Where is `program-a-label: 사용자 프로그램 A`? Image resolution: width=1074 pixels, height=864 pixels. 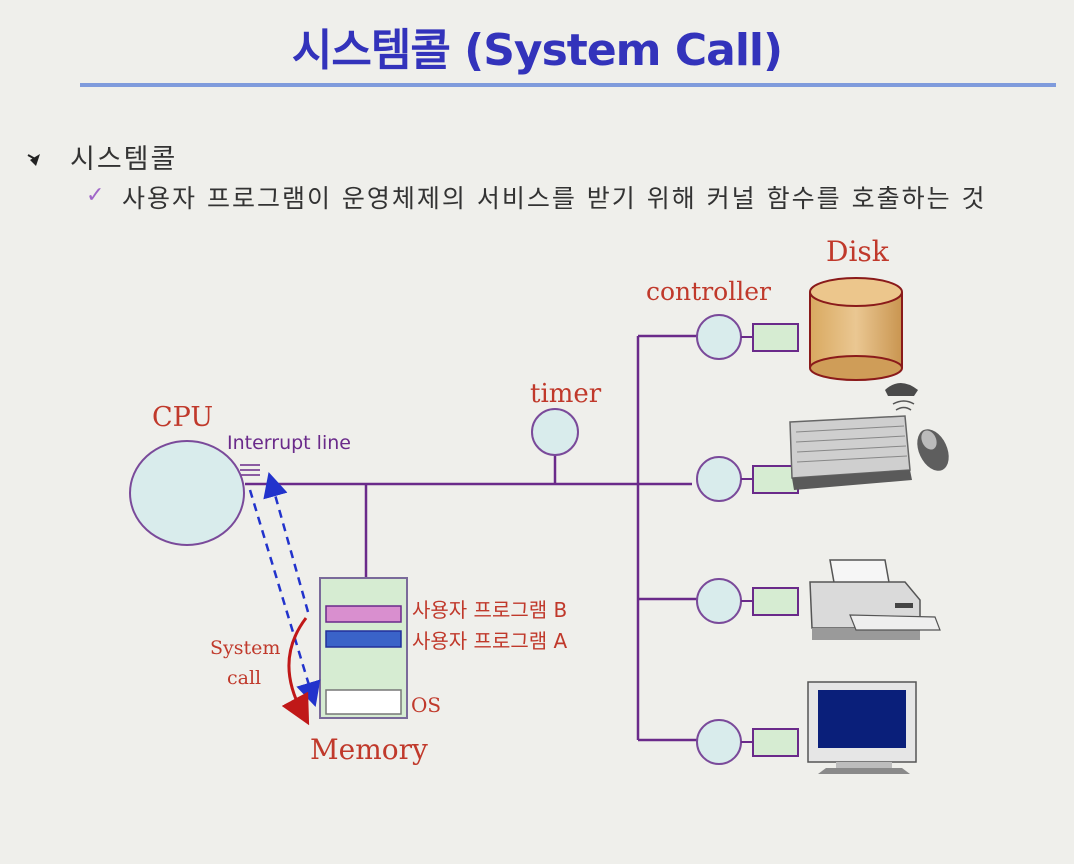
program-a-label: 사용자 프로그램 A is located at coordinates (490, 641).